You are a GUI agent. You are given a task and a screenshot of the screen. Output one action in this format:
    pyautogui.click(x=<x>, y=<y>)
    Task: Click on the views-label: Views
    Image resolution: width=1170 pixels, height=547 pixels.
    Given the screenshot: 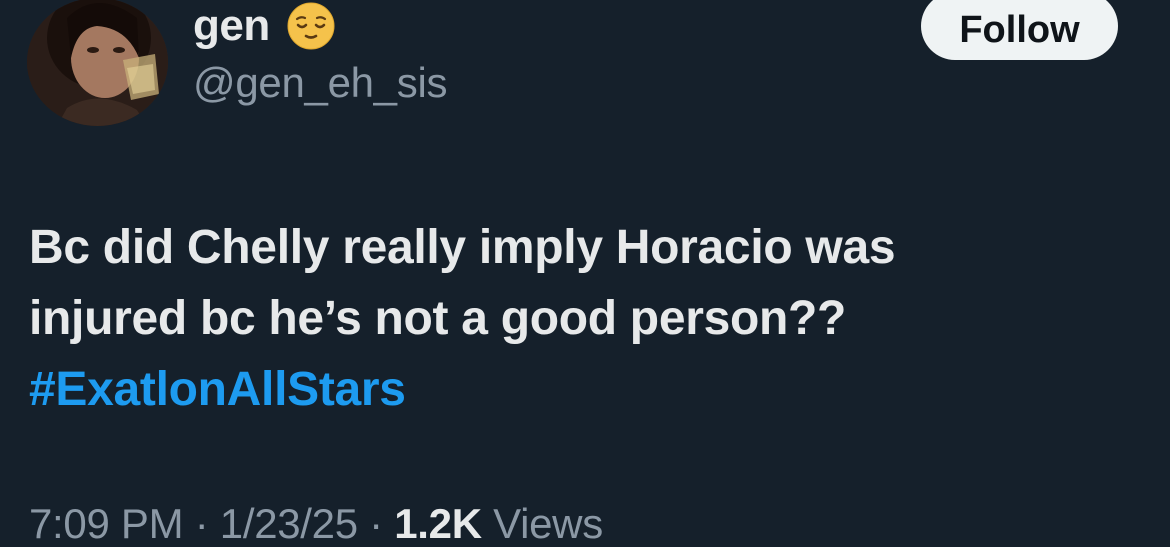 What is the action you would take?
    pyautogui.click(x=548, y=523)
    